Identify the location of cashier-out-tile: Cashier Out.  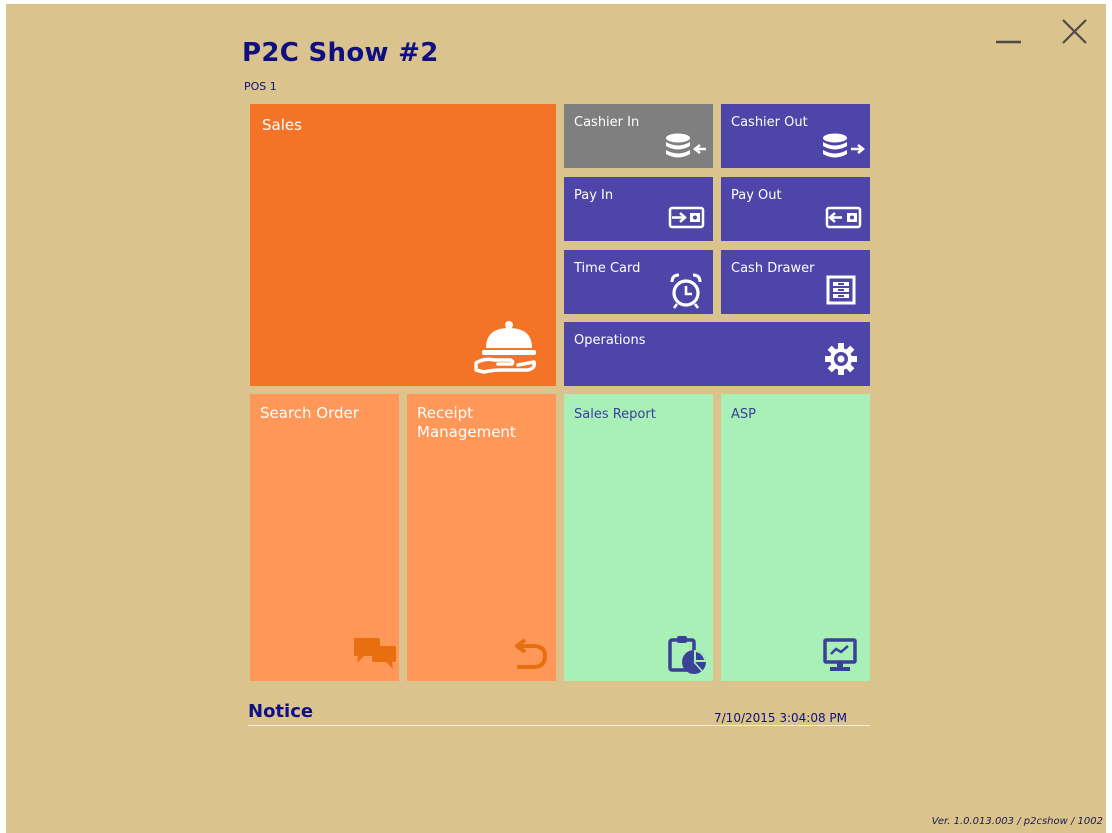
(795, 136).